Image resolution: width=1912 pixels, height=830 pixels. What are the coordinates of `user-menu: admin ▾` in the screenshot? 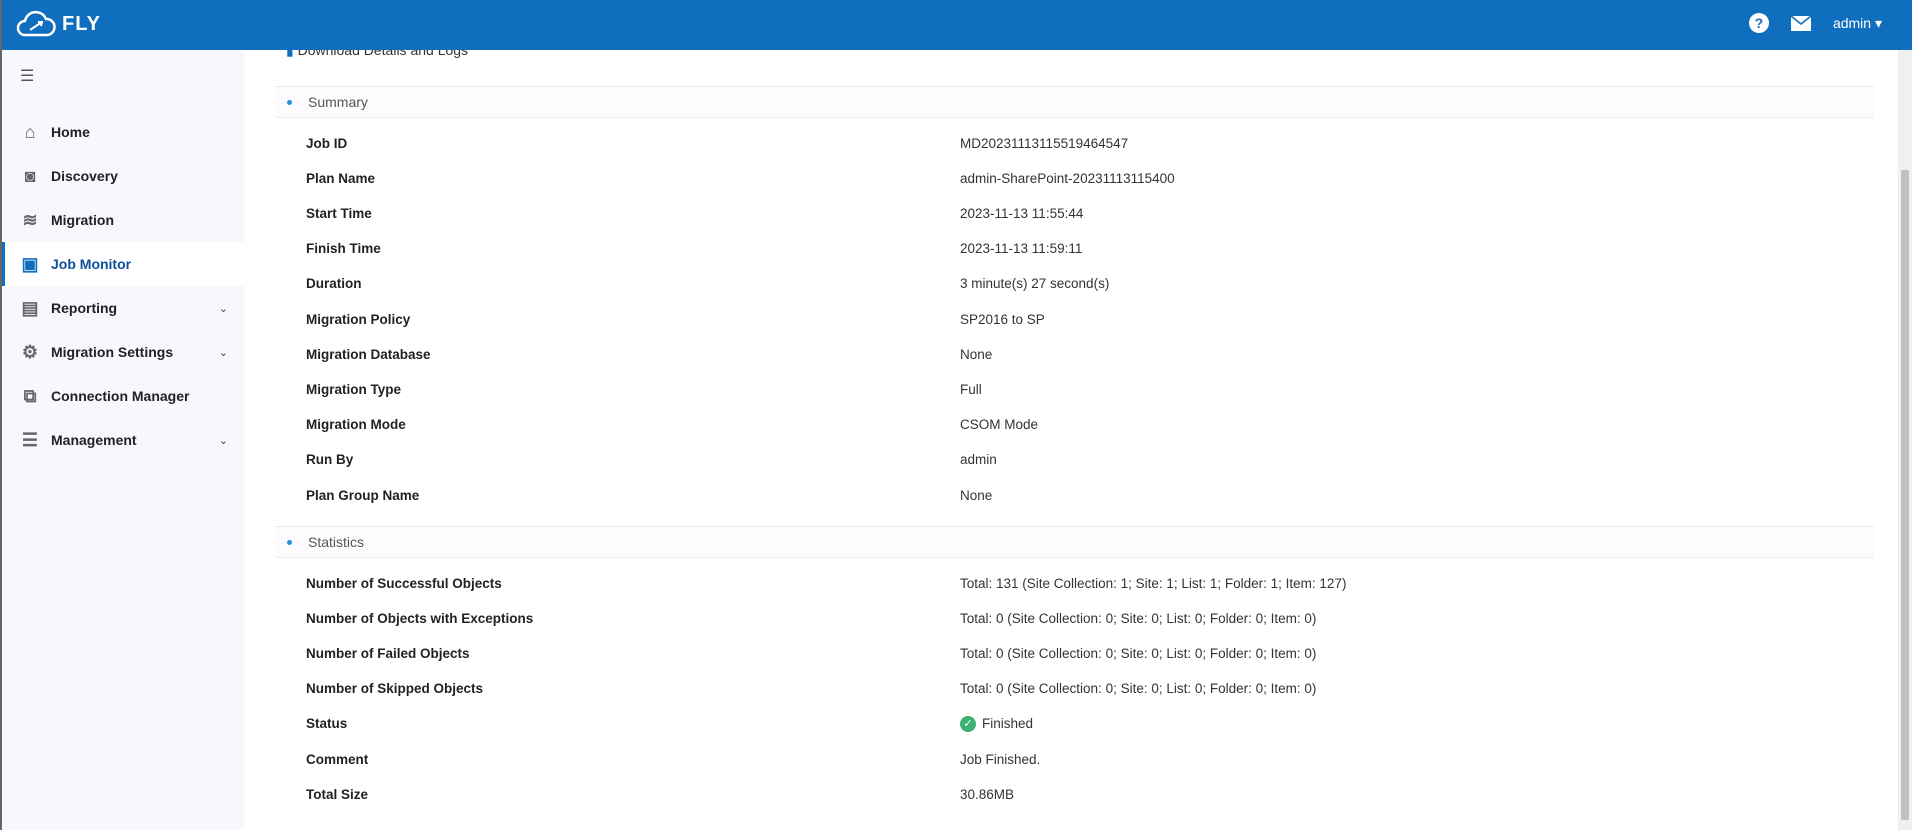 It's located at (1857, 23).